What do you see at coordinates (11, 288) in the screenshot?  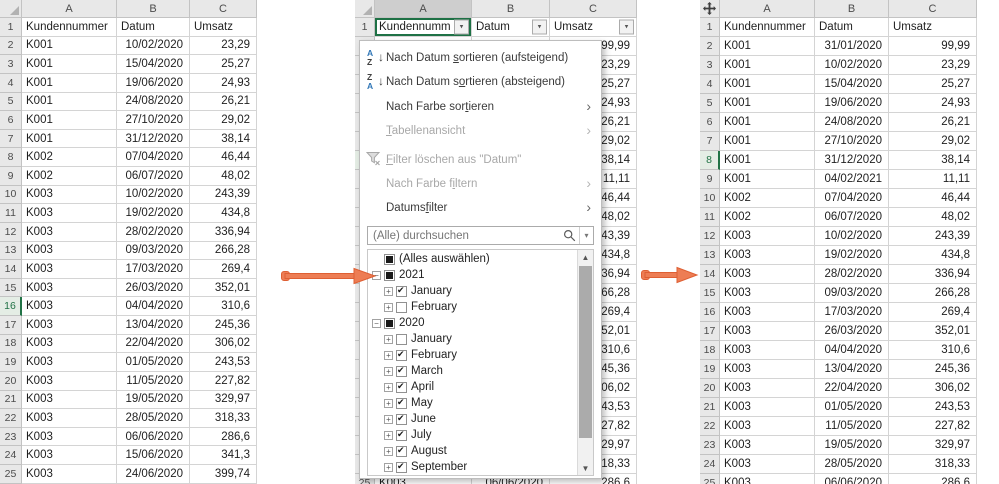 I see `row-header-15: 15` at bounding box center [11, 288].